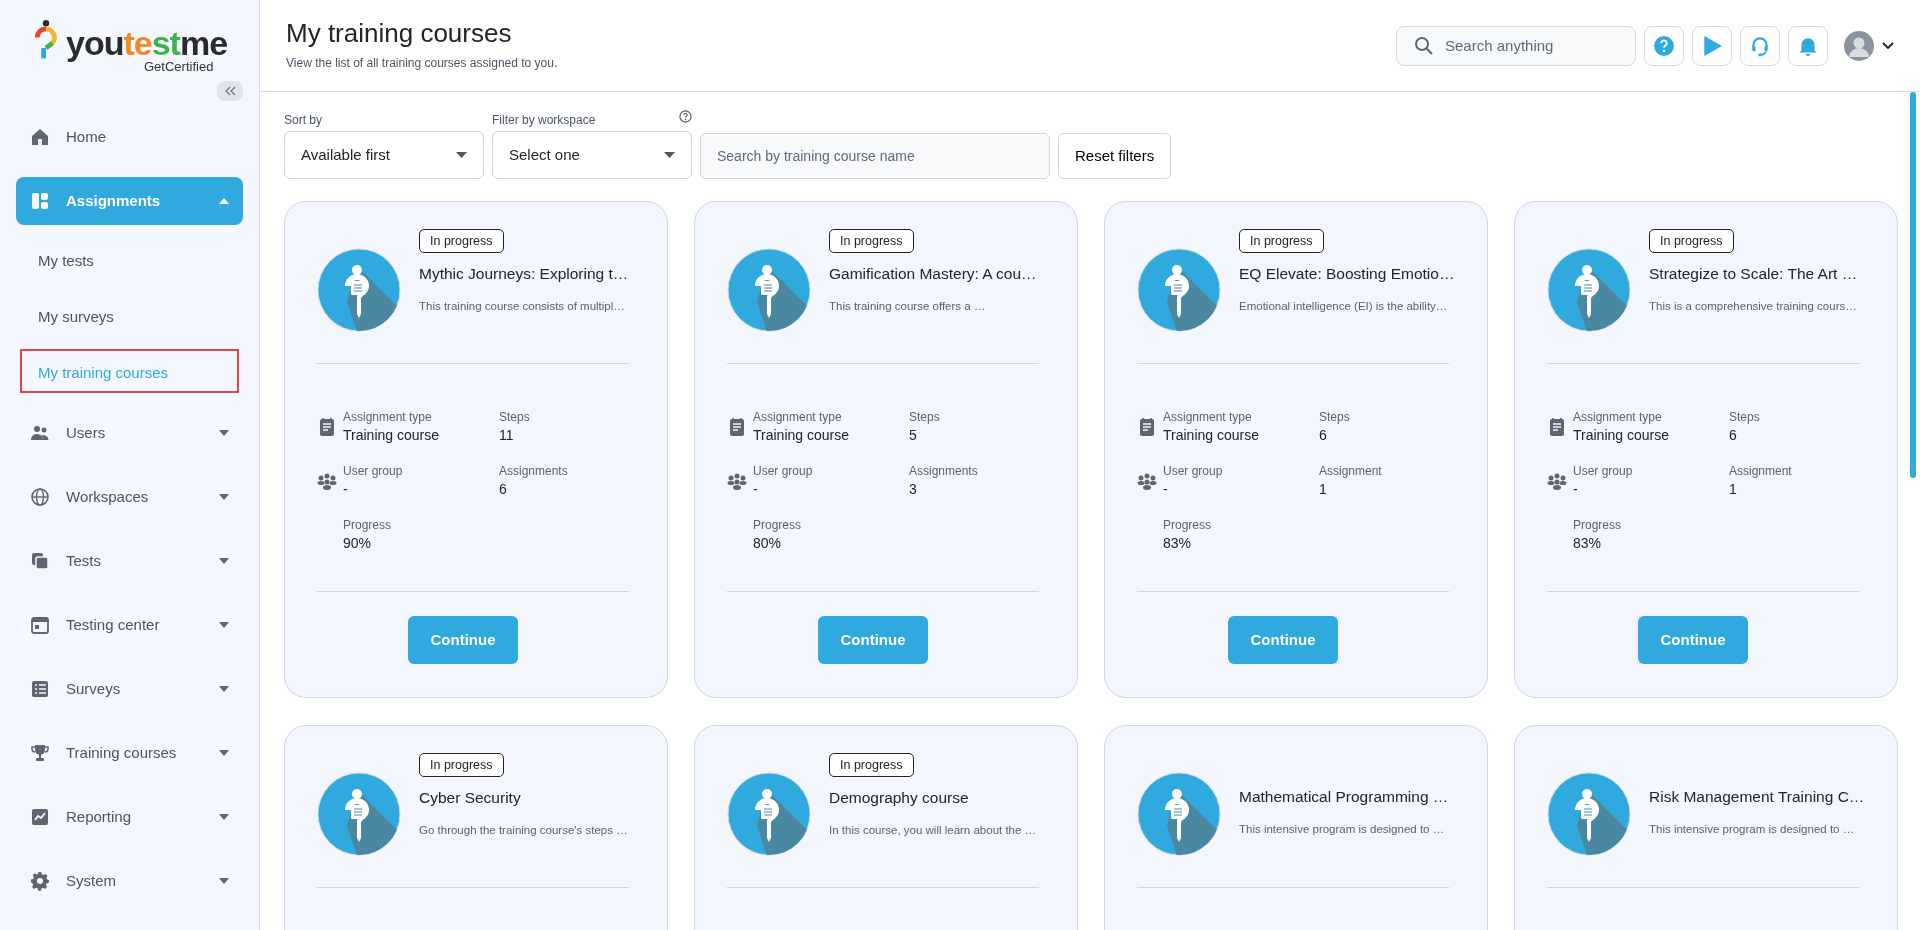 The image size is (1920, 930). I want to click on course-search-field: Search by training course name, so click(875, 156).